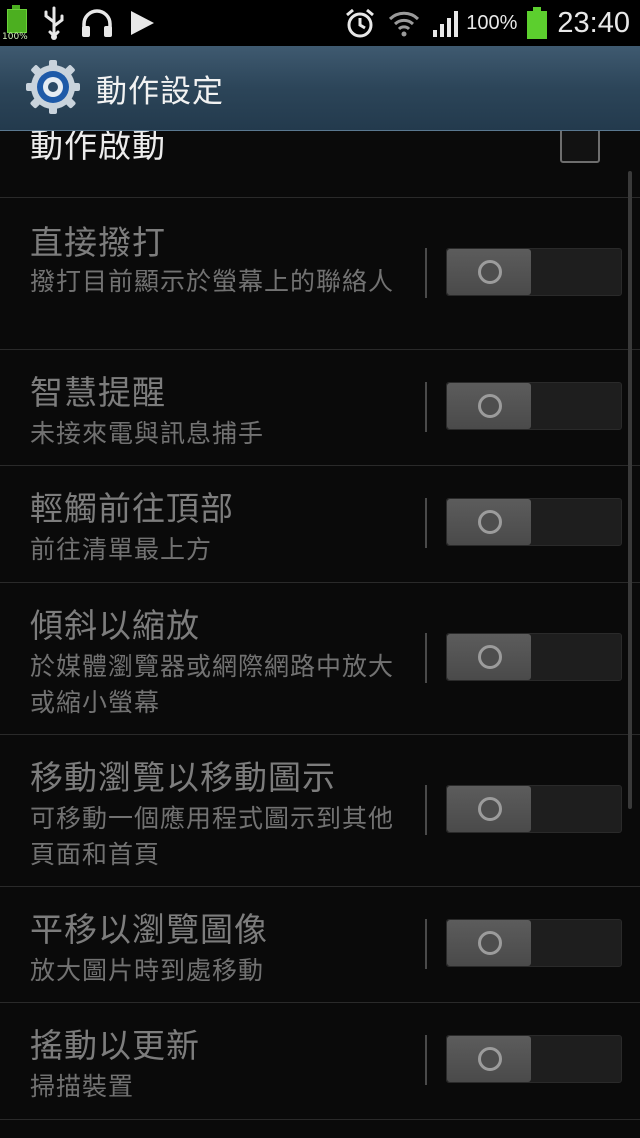  What do you see at coordinates (98, 242) in the screenshot?
I see `list-item-title: 直接撥打` at bounding box center [98, 242].